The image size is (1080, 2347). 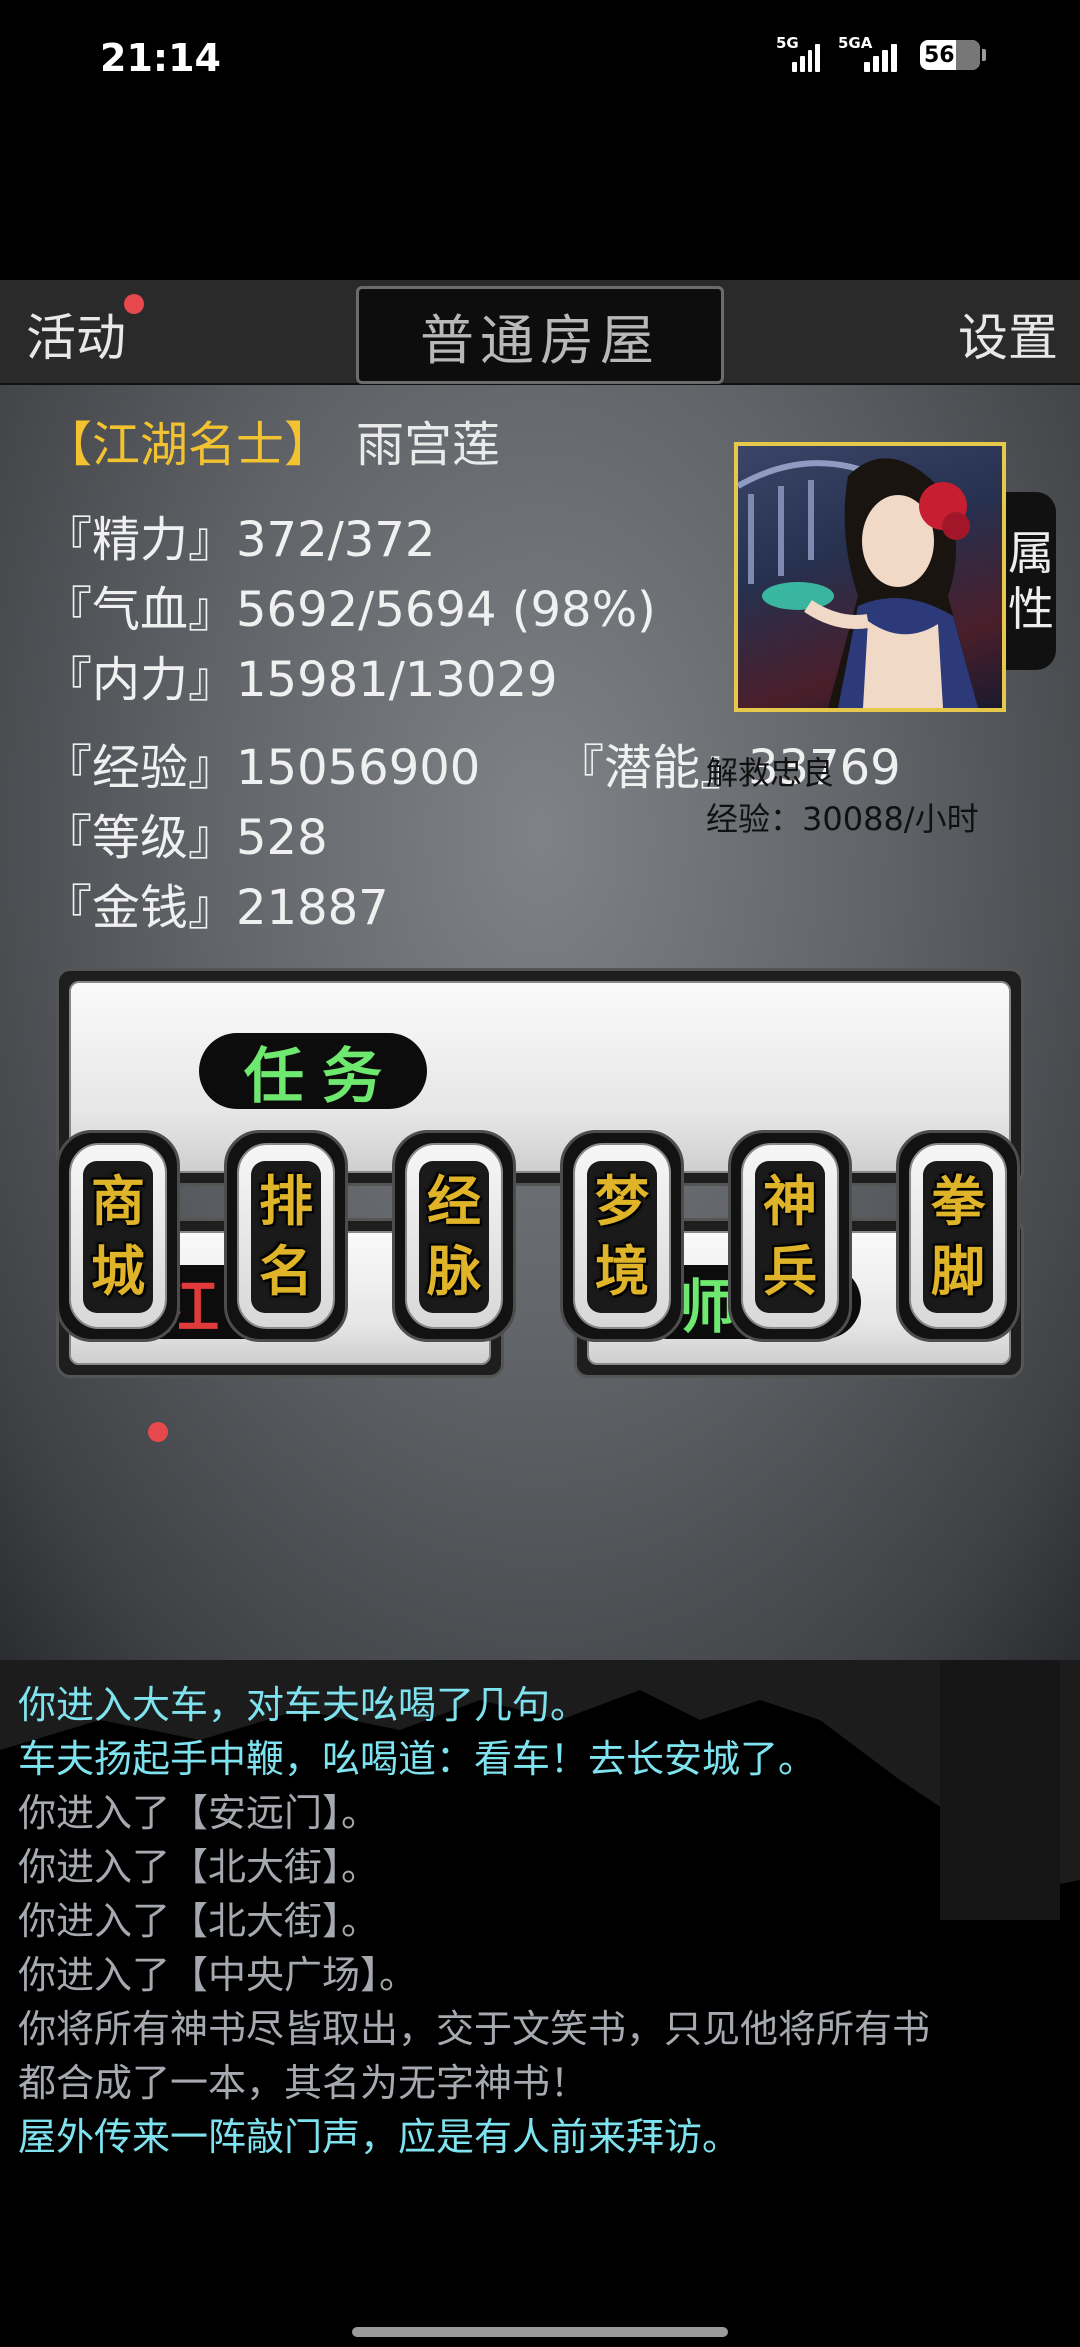 I want to click on log-line: 车夫扬起手中鞭，吆喝道：看车！去长安城了。, so click(x=417, y=1759).